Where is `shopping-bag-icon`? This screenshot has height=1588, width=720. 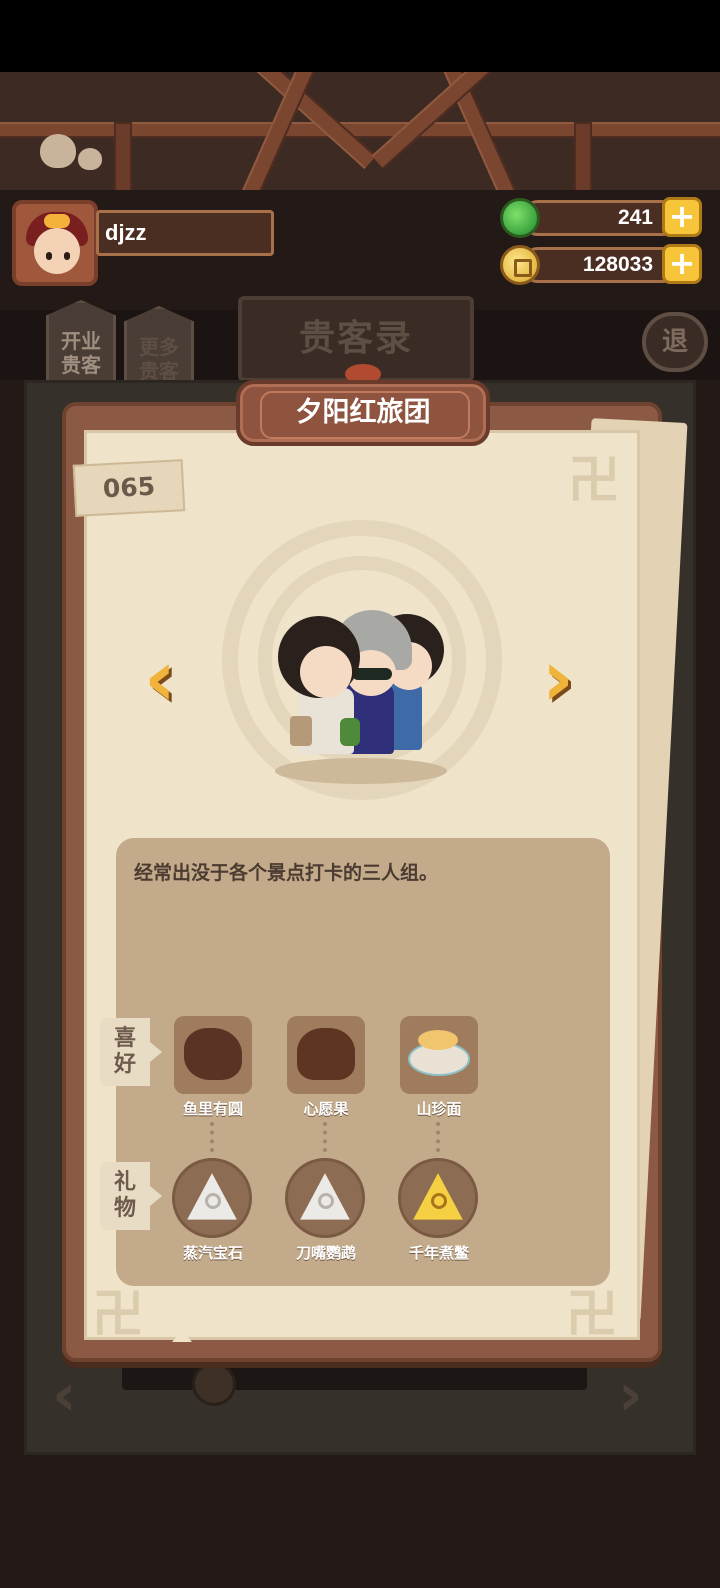
shopping-bag-icon is located at coordinates (301, 731).